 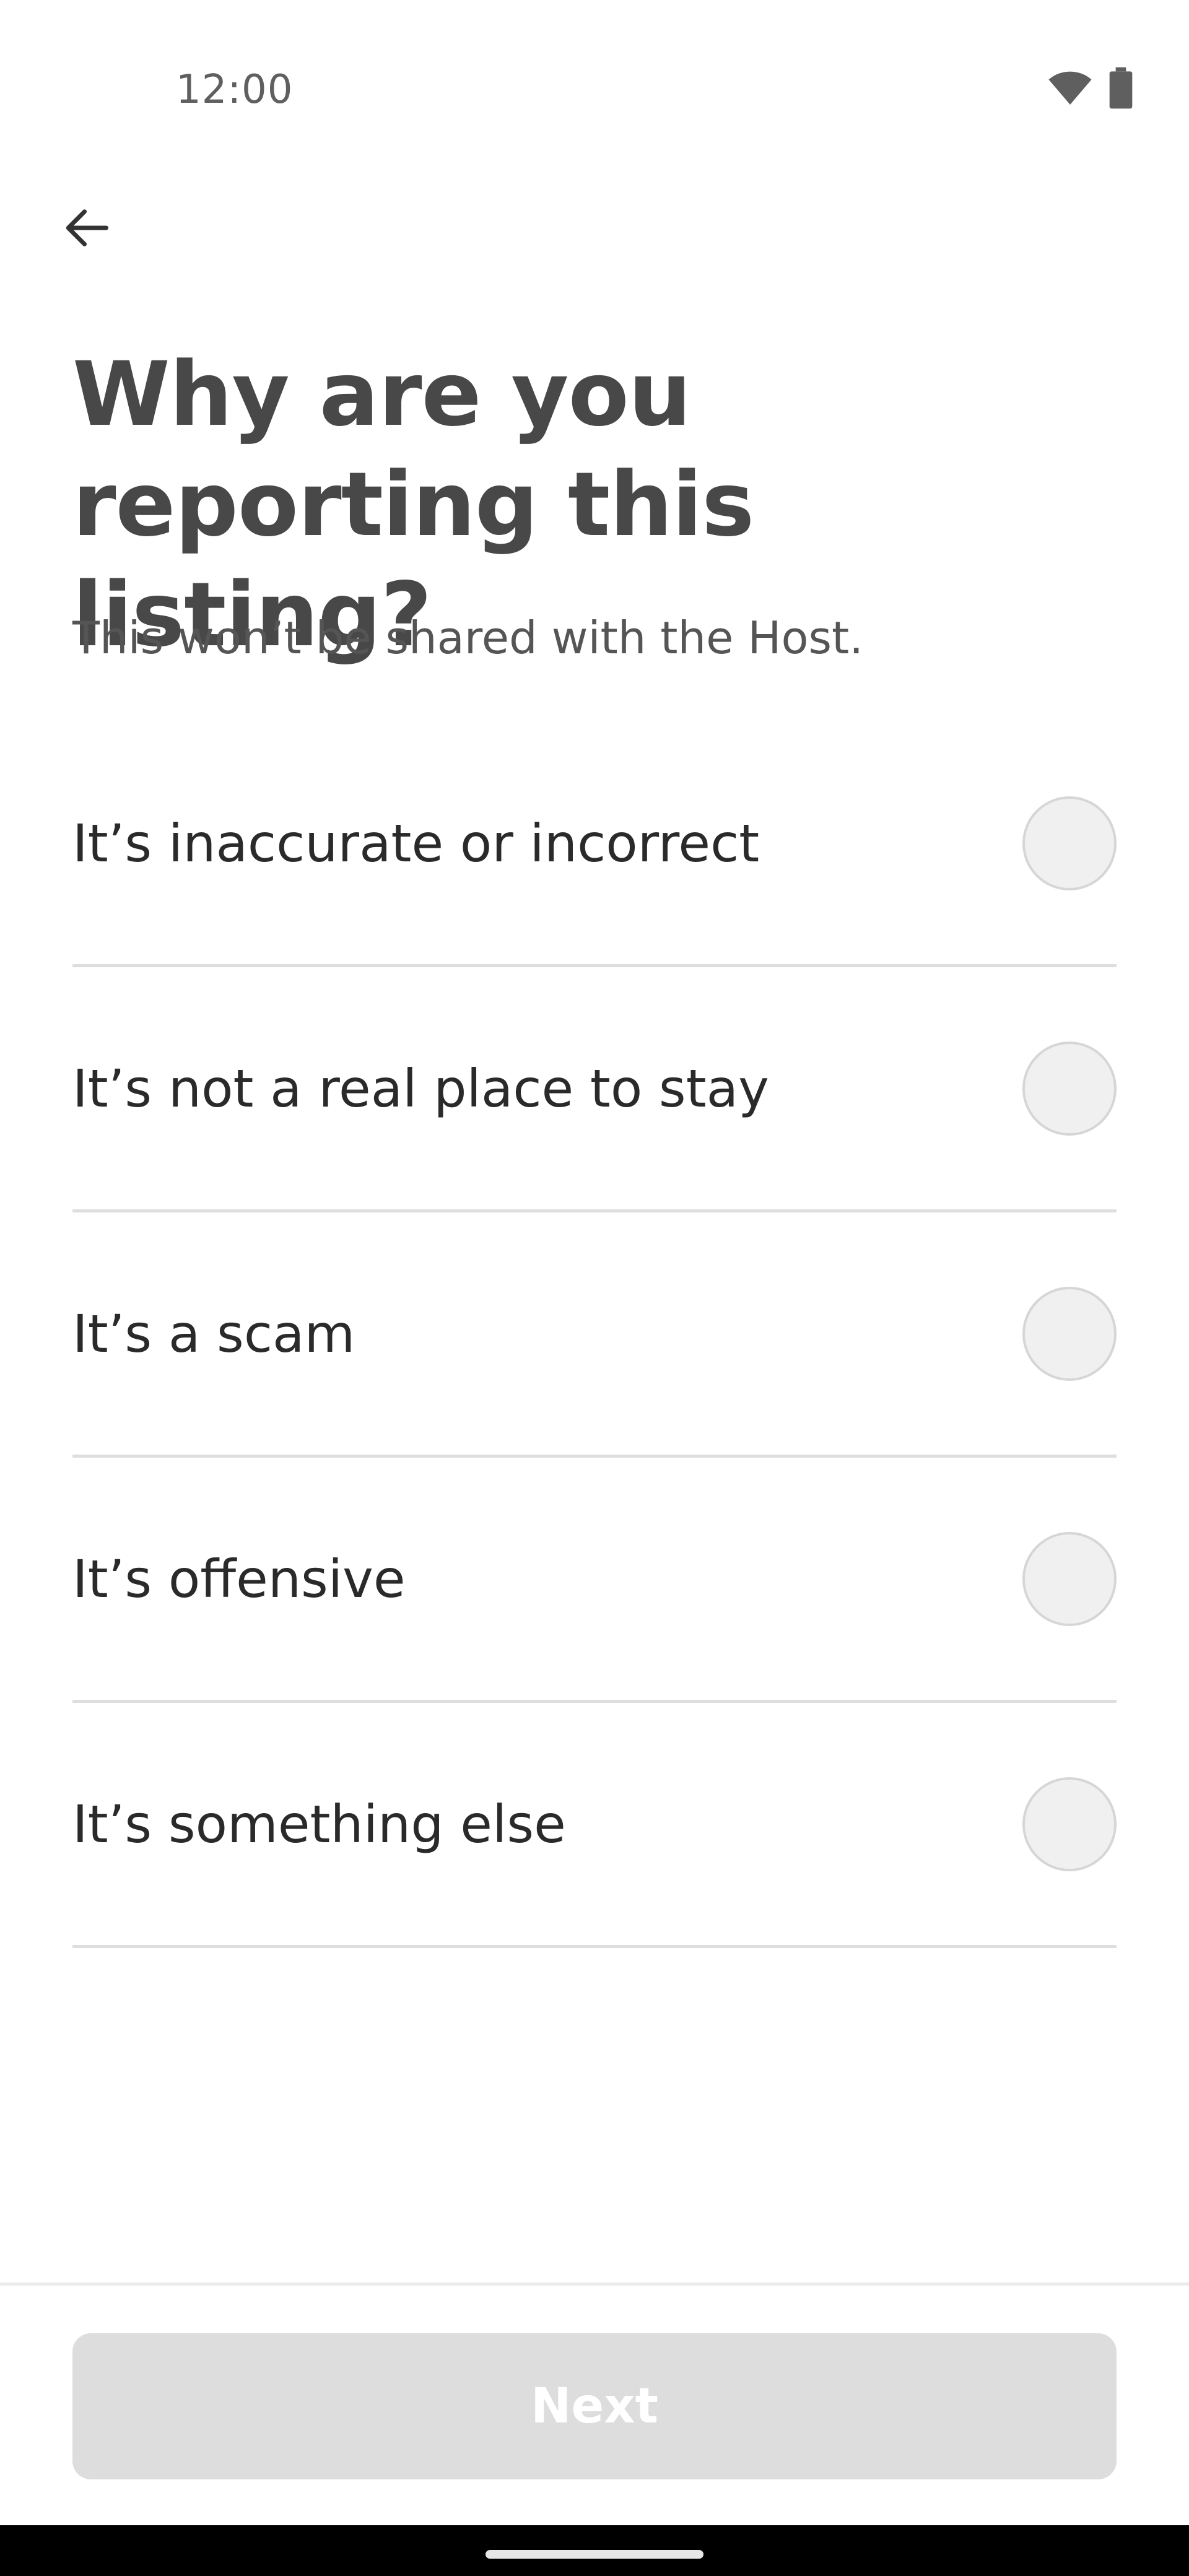 I want to click on option-not-real-place: It’s not a real place to stay, so click(x=594, y=1089).